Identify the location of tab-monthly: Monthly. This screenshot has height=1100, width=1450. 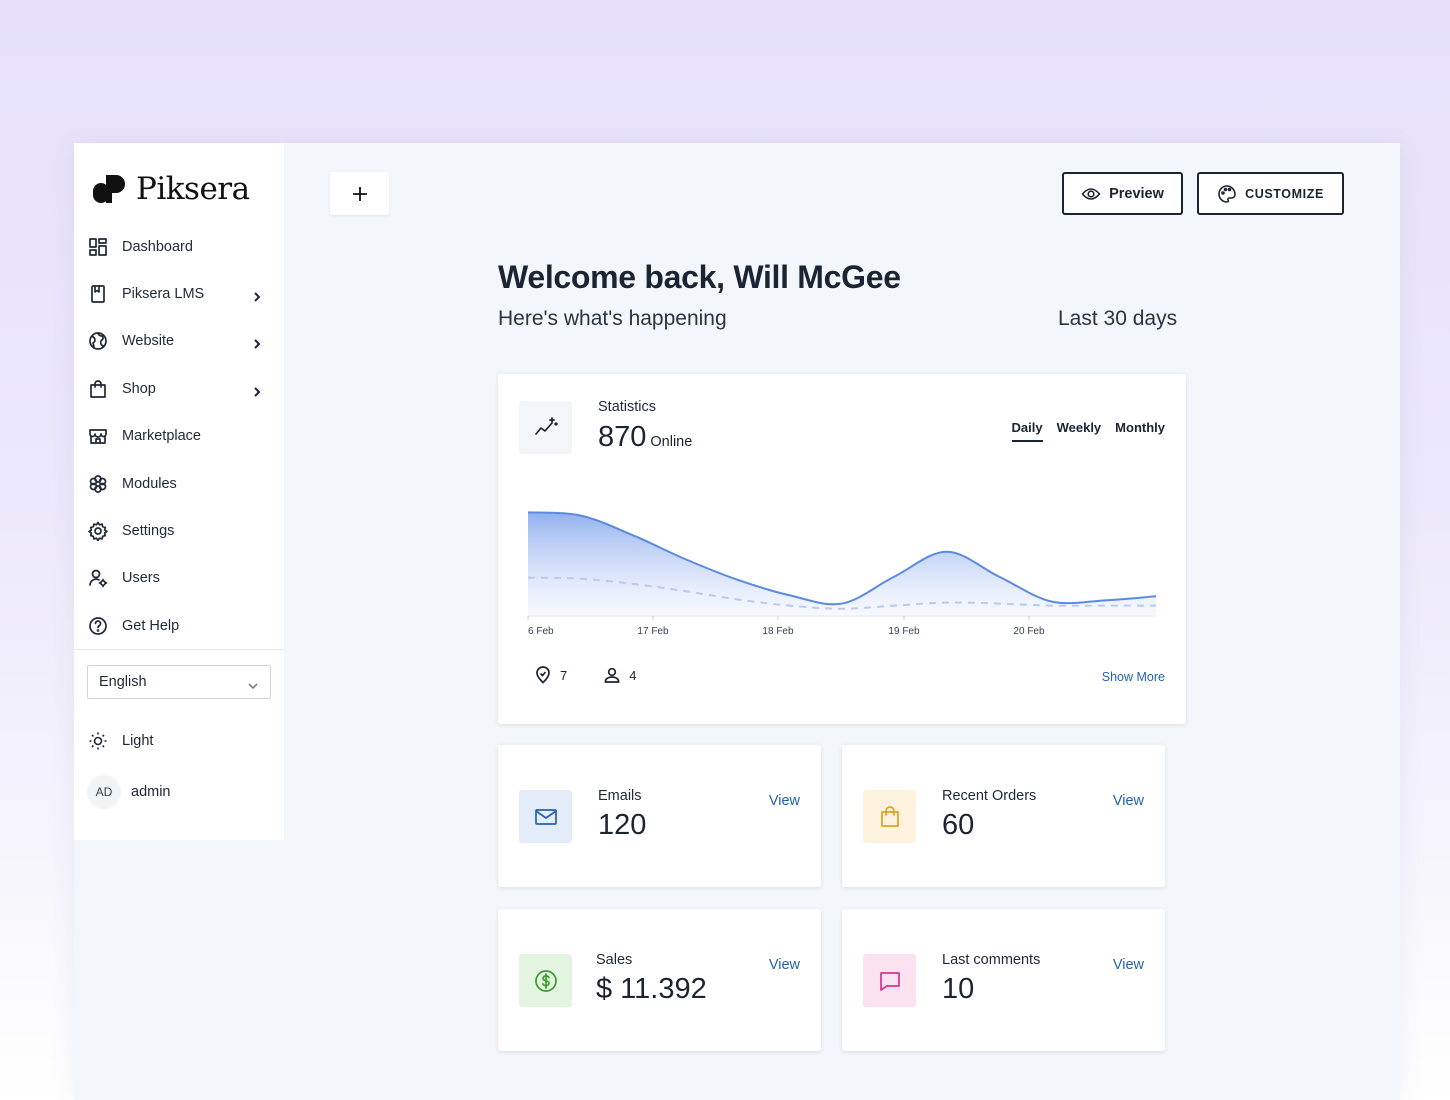
(1140, 431).